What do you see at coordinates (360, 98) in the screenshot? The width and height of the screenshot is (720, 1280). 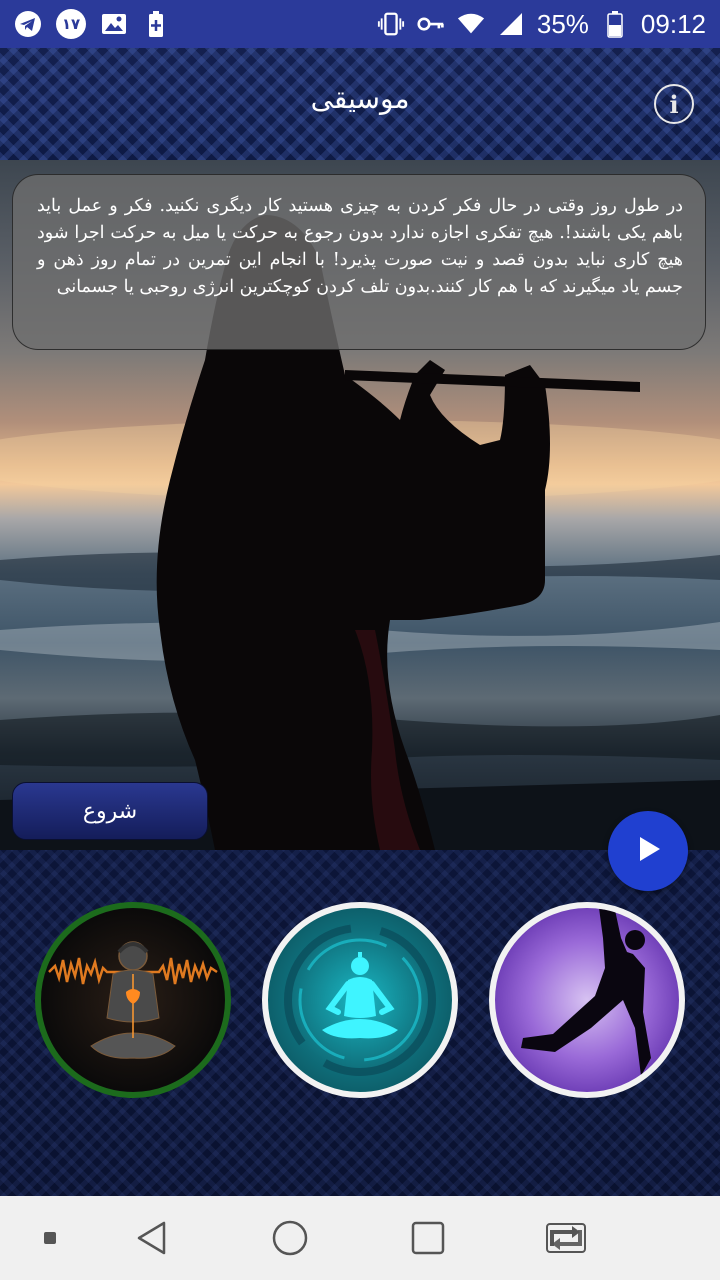 I see `page-title: موسیقی` at bounding box center [360, 98].